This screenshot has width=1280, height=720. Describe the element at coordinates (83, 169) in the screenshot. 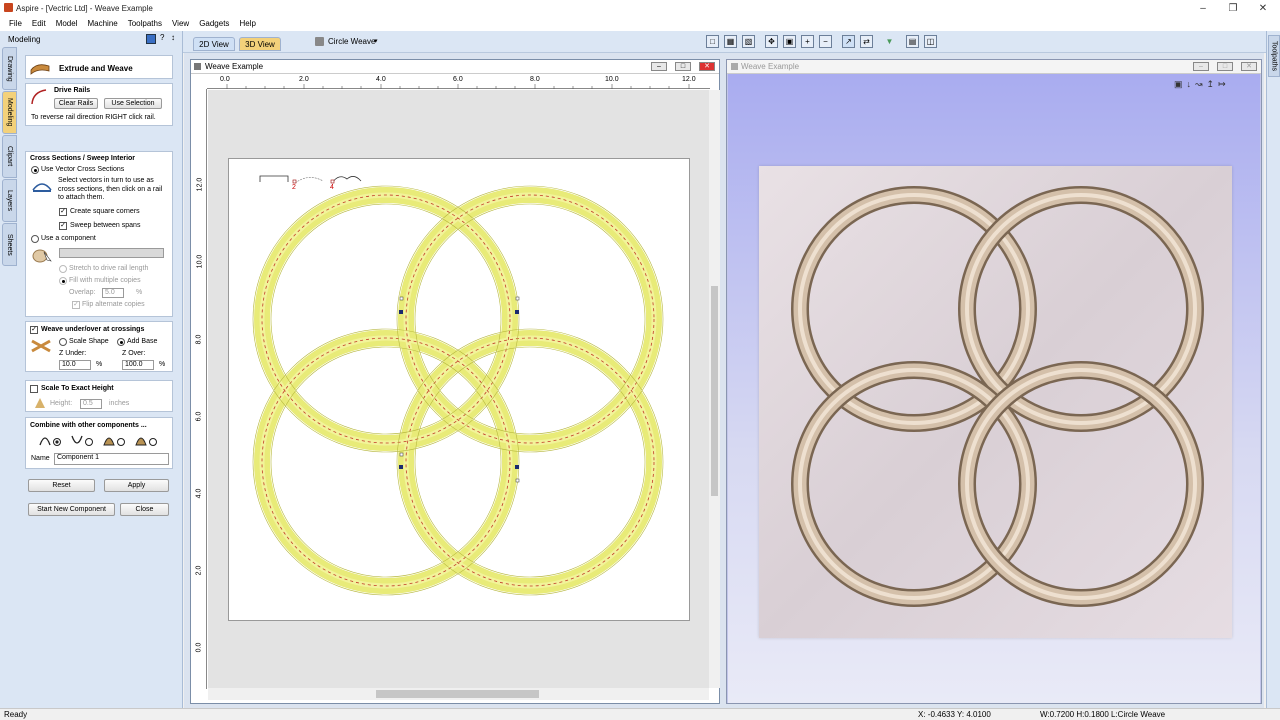

I see `use-vector-label: Use Vector Cross Sections` at that location.